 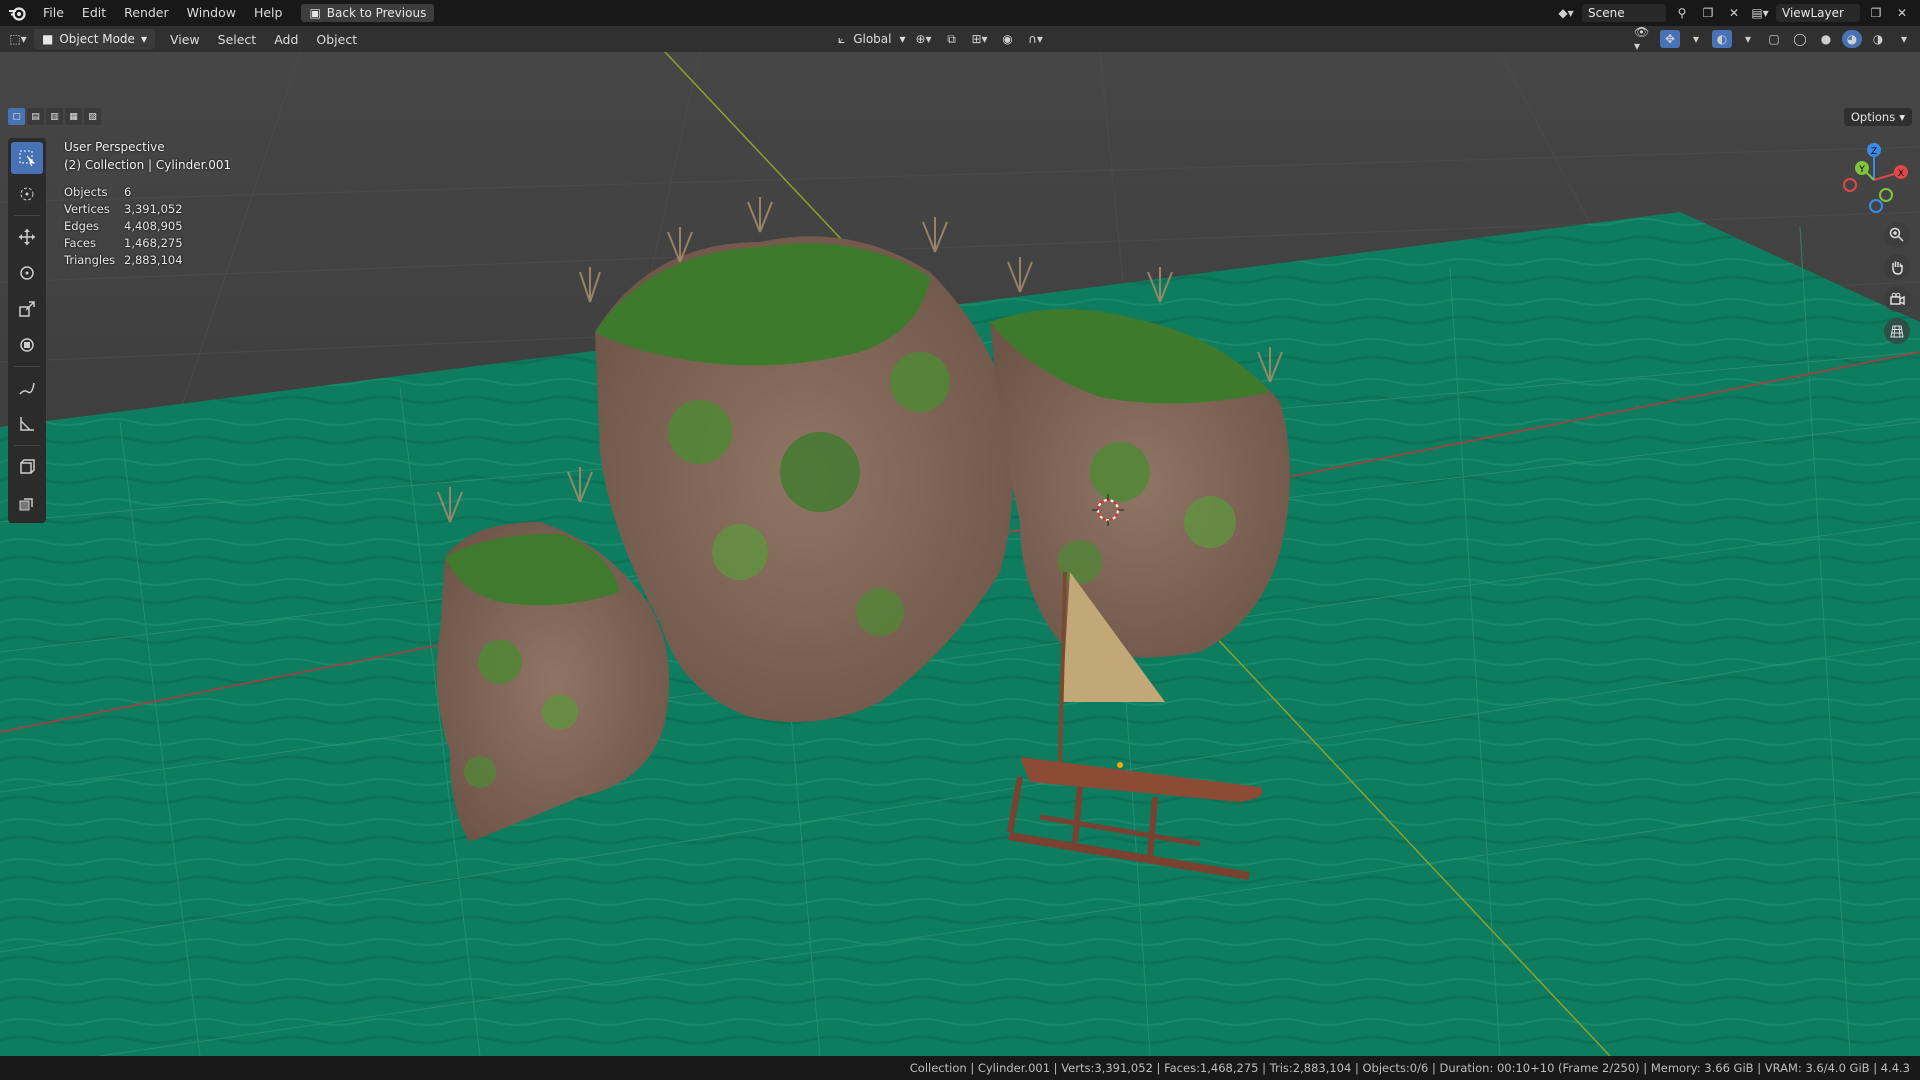 I want to click on scene-name-field: Scene, so click(x=1624, y=13).